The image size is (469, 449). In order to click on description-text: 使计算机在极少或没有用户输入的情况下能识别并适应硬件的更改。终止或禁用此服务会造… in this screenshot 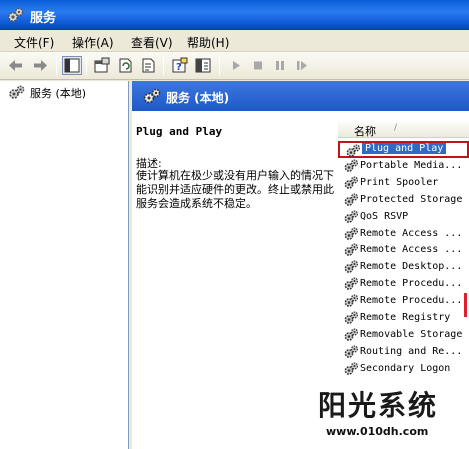, I will do `click(235, 189)`.